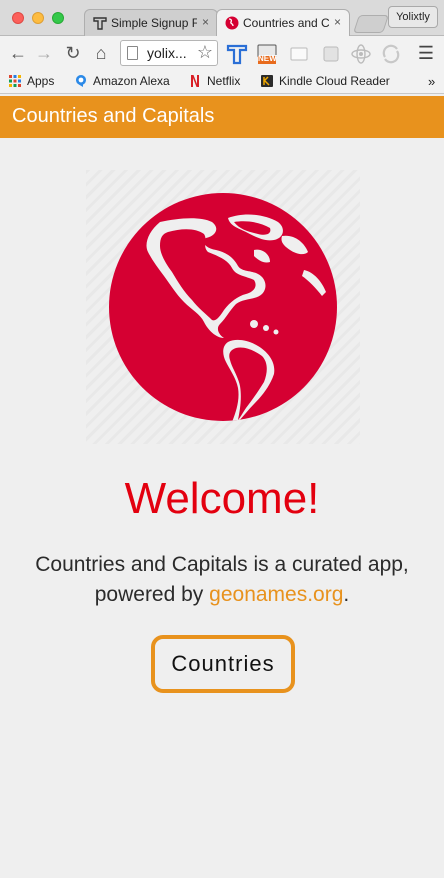  I want to click on app-header: Countries and Capitals, so click(222, 117).